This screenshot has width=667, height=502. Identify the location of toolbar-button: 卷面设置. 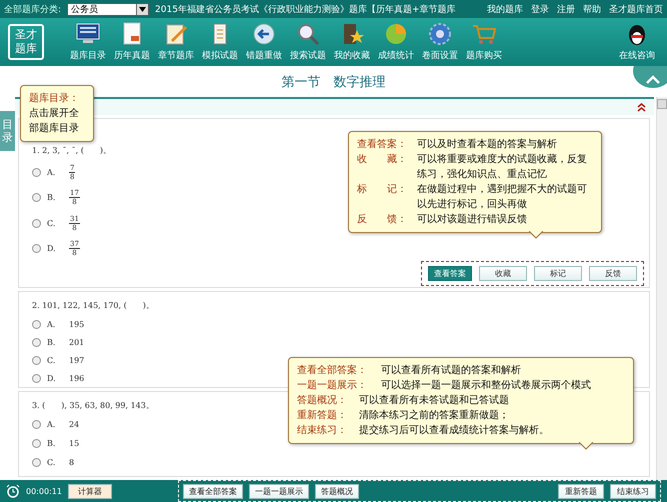
(440, 42).